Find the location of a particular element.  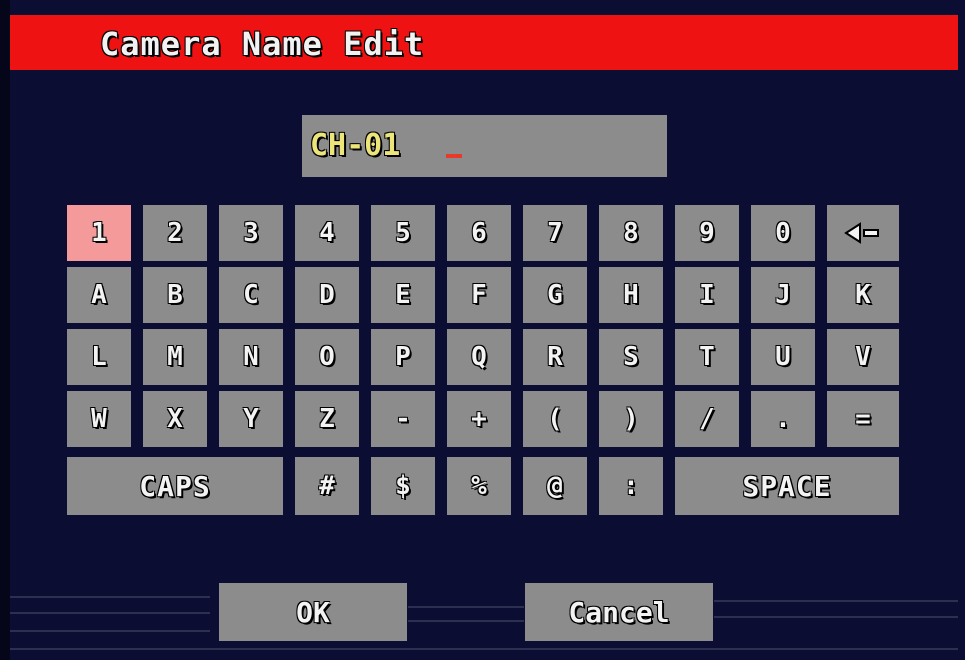

window-title: Camera Name Edit is located at coordinates (262, 44).